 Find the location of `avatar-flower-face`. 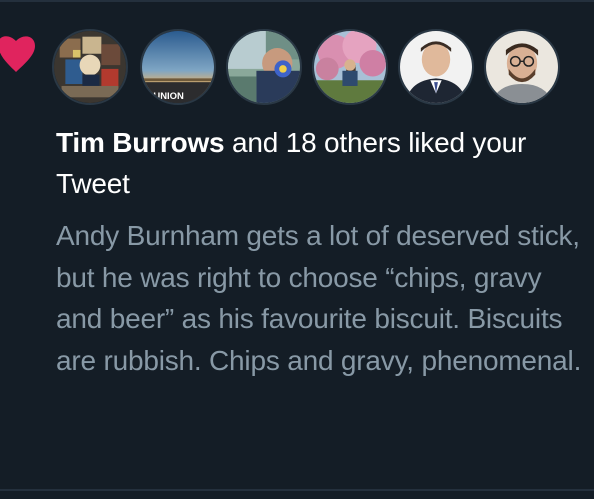

avatar-flower-face is located at coordinates (264, 67).